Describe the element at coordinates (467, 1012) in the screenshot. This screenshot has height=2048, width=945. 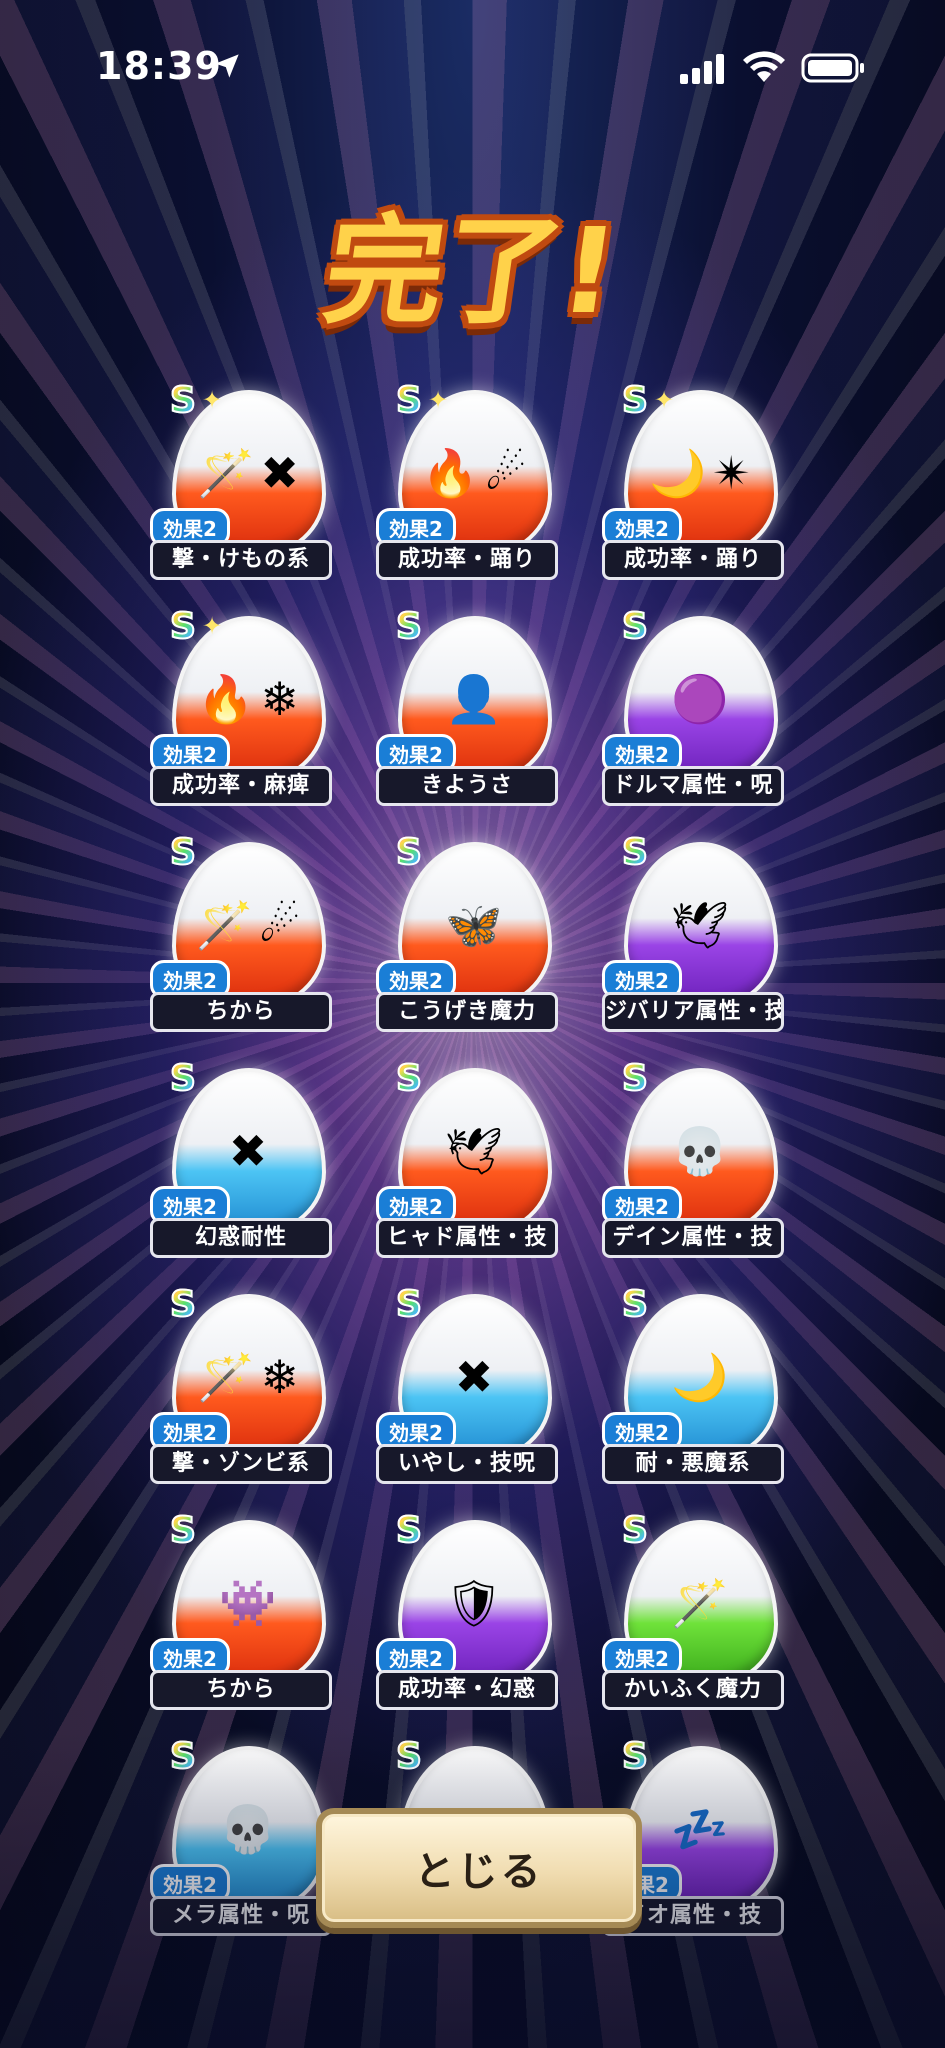
I see `effect-label: こうげき魔力` at that location.